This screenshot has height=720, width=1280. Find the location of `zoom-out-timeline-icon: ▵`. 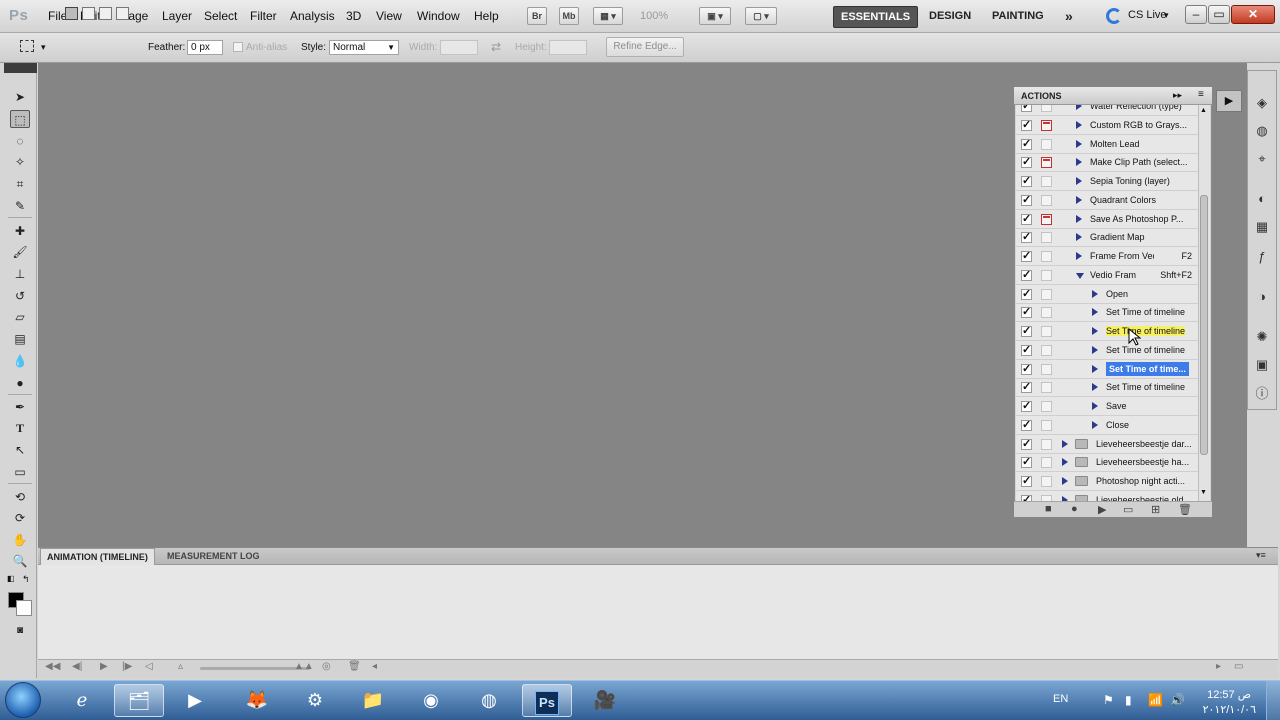

zoom-out-timeline-icon: ▵ is located at coordinates (180, 666).